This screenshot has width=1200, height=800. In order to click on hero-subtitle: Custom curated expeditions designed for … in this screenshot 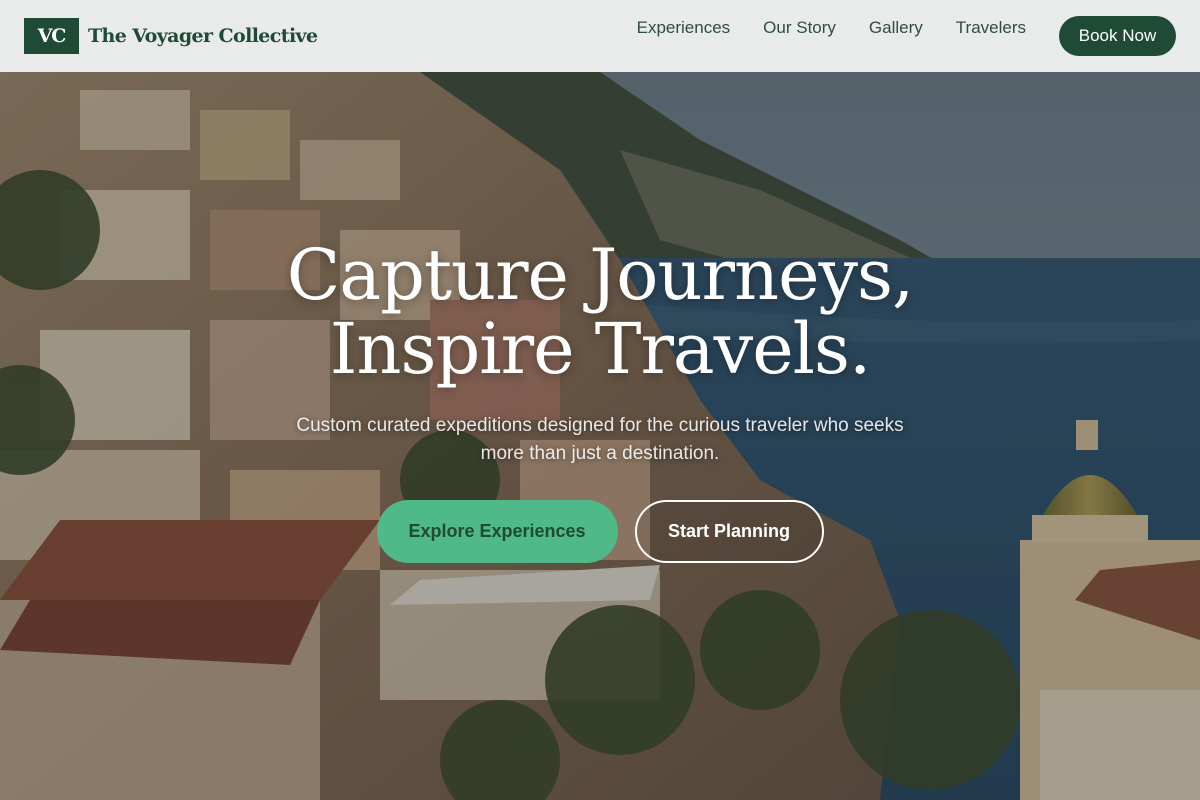, I will do `click(600, 439)`.